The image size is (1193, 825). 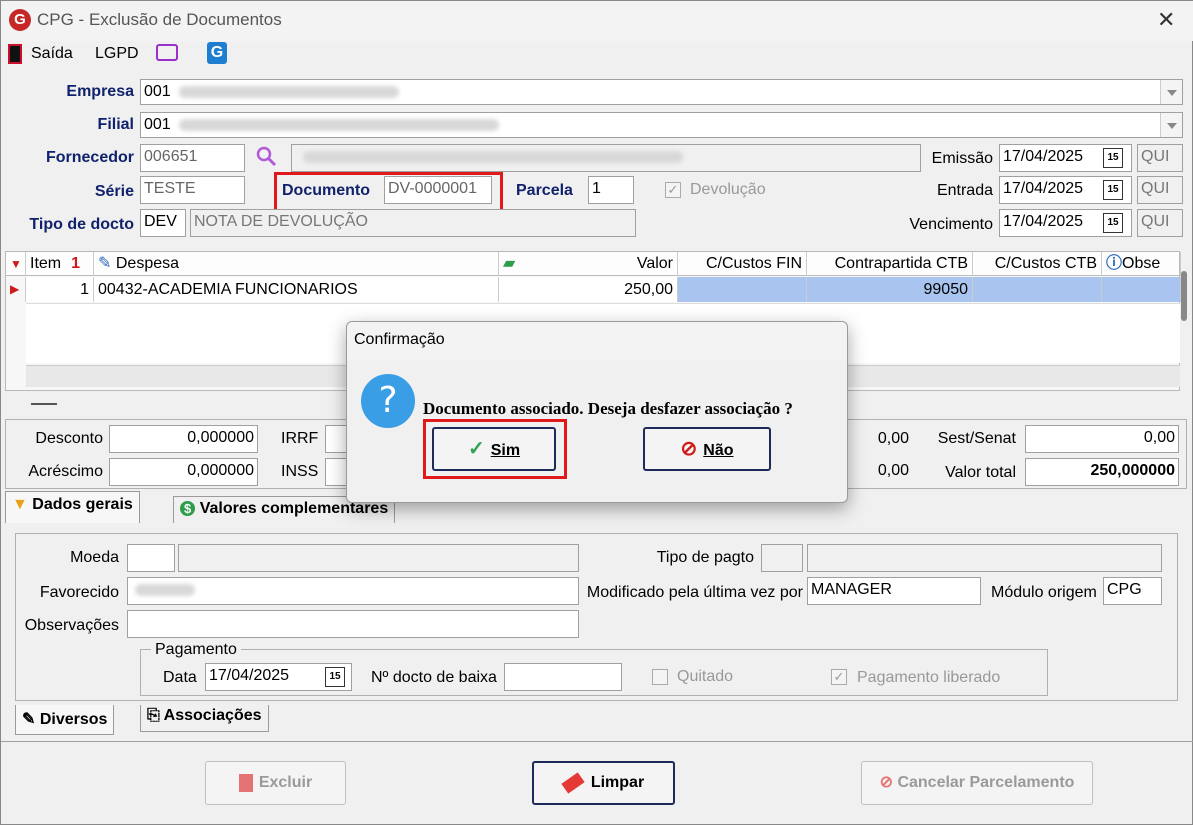 I want to click on dollar-icon: $, so click(x=188, y=508).